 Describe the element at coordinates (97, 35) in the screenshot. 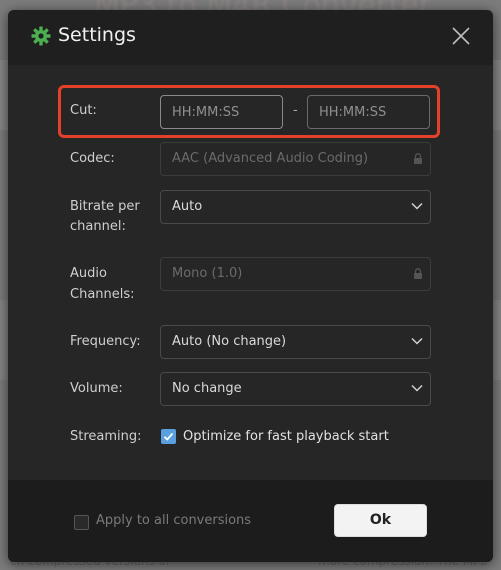

I see `dialog-title: Settings` at that location.